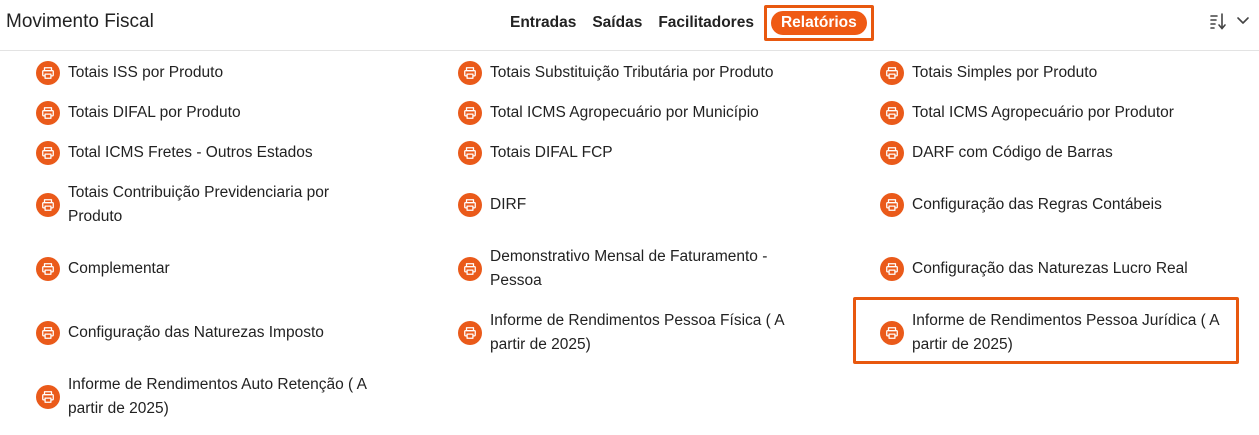 The height and width of the screenshot is (435, 1259). What do you see at coordinates (202, 269) in the screenshot?
I see `report-item: Complementar` at bounding box center [202, 269].